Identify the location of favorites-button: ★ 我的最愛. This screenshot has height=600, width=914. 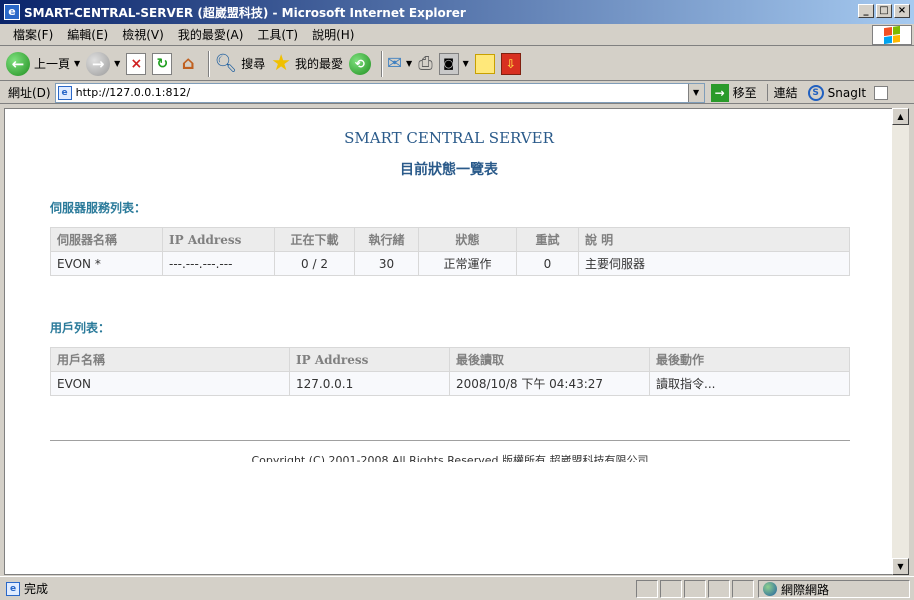
(307, 63).